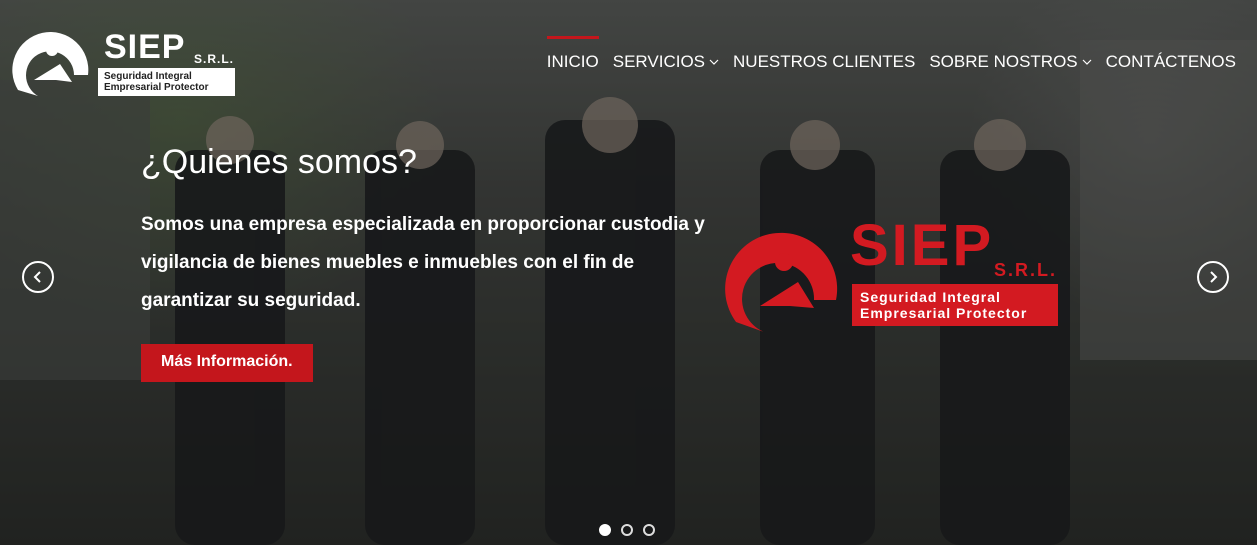 Image resolution: width=1257 pixels, height=545 pixels. I want to click on nav-item-contactenos: CONTÁCTENOS, so click(1171, 62).